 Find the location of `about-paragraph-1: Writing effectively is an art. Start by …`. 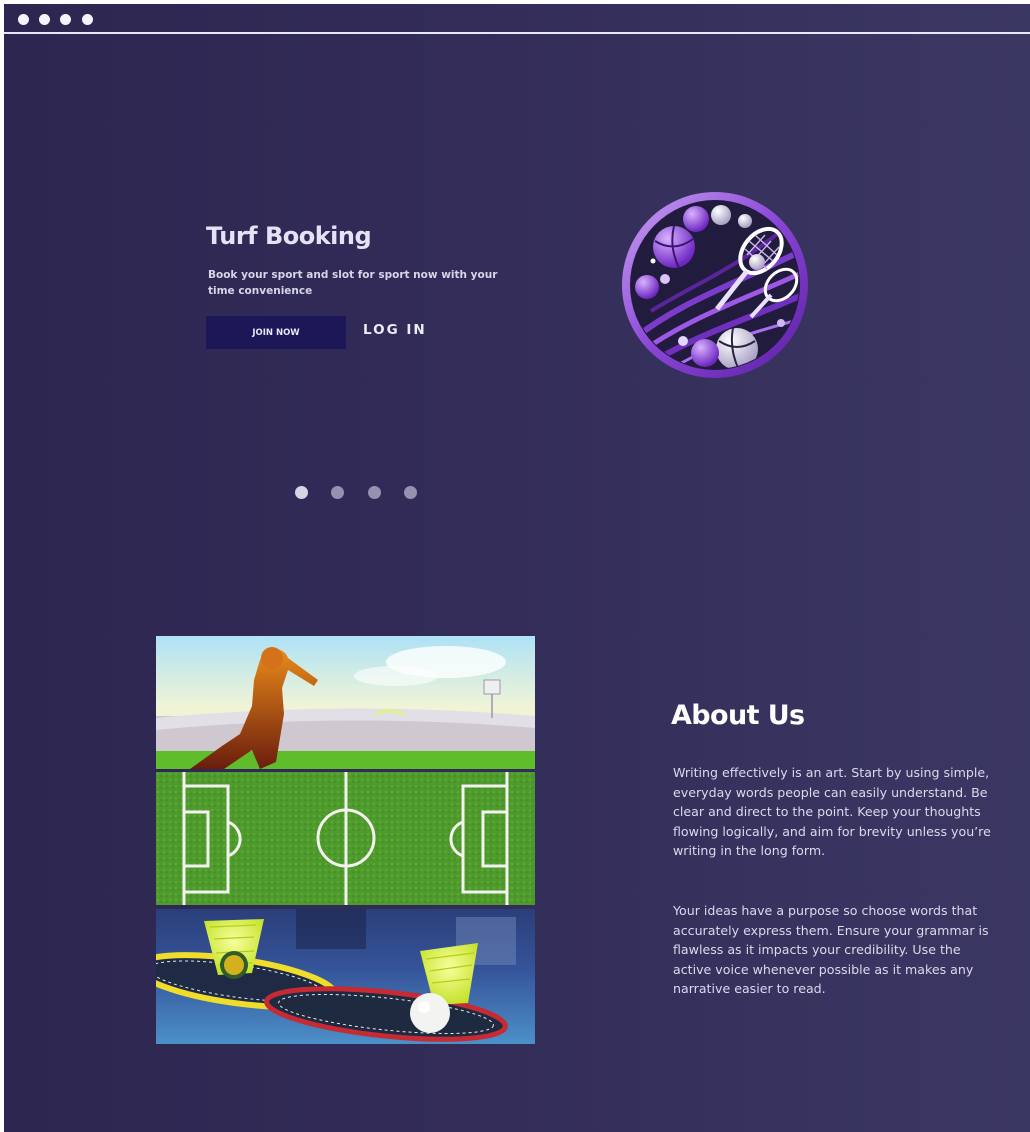

about-paragraph-1: Writing effectively is an art. Start by … is located at coordinates (832, 812).